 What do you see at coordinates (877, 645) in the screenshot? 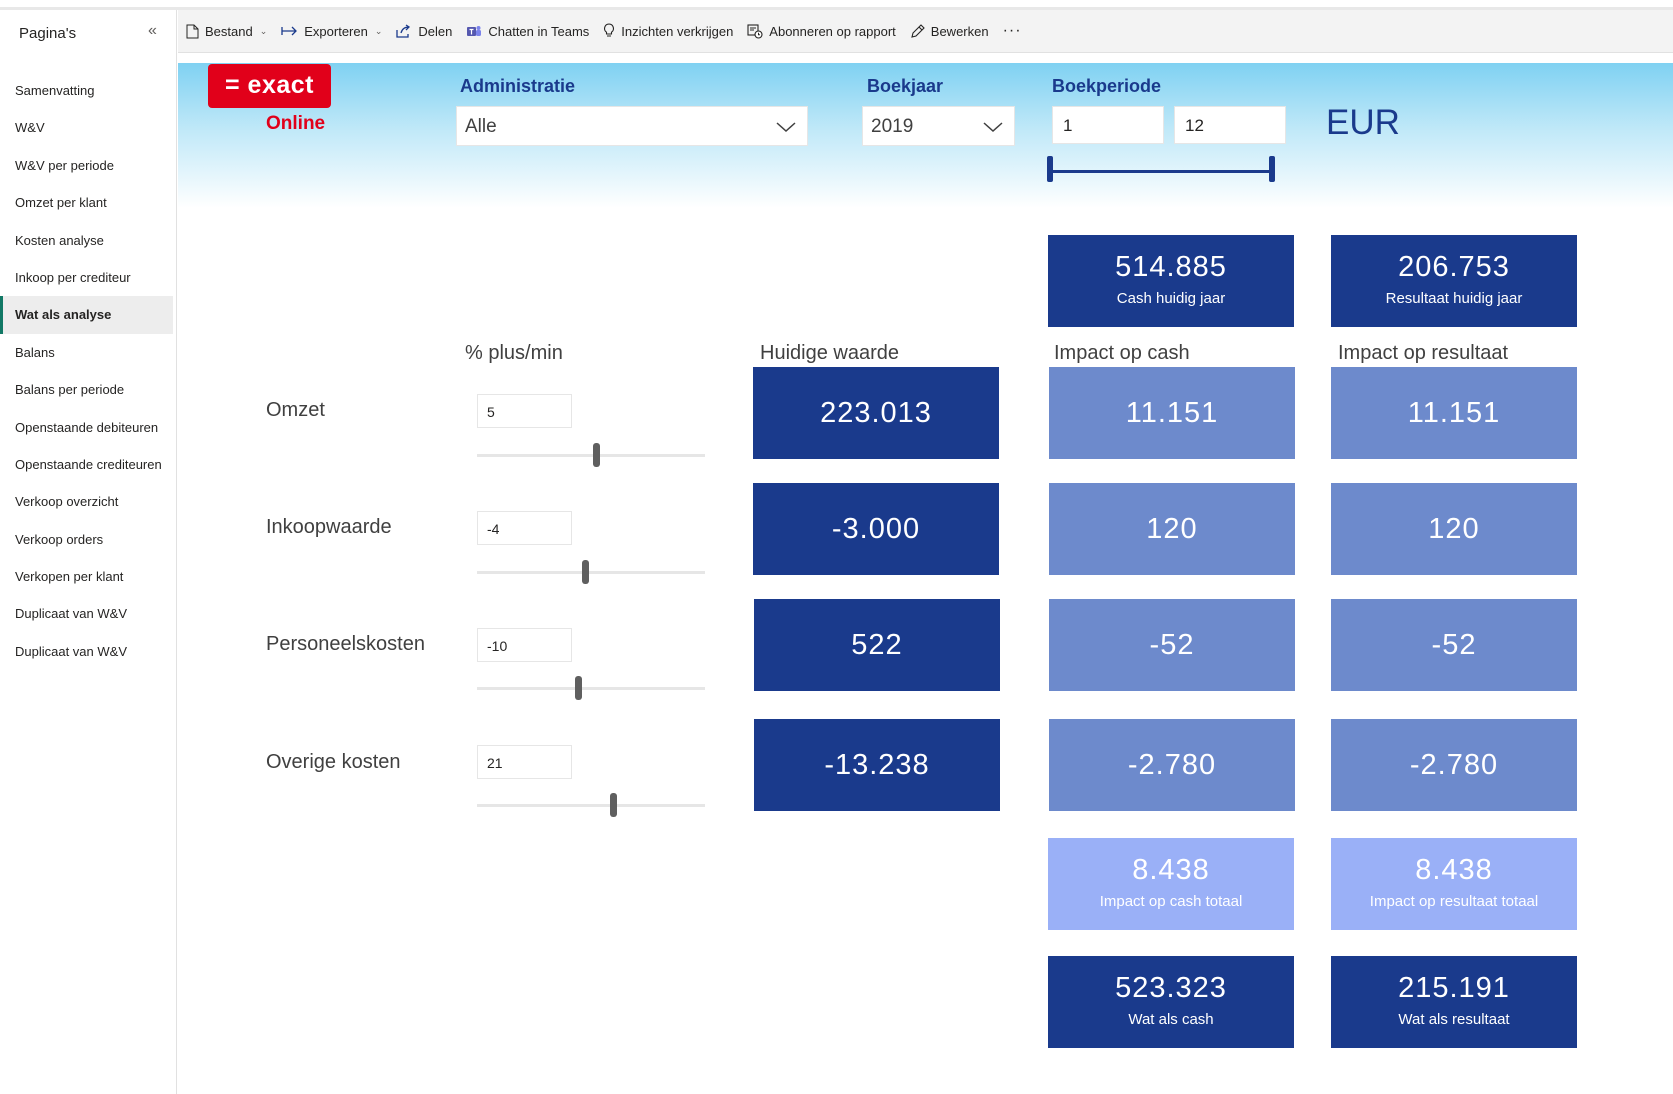
I see `personeelskosten-huidige-waarde-card: 522` at bounding box center [877, 645].